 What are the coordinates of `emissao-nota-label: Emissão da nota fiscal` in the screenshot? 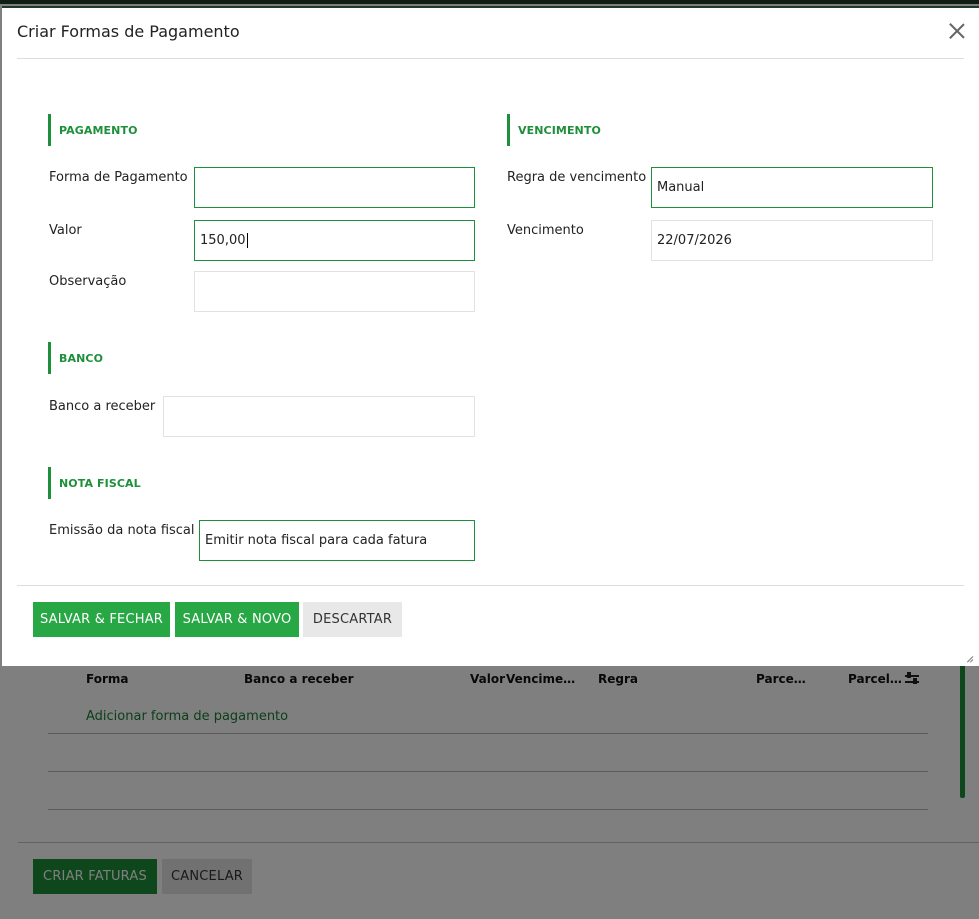 It's located at (122, 530).